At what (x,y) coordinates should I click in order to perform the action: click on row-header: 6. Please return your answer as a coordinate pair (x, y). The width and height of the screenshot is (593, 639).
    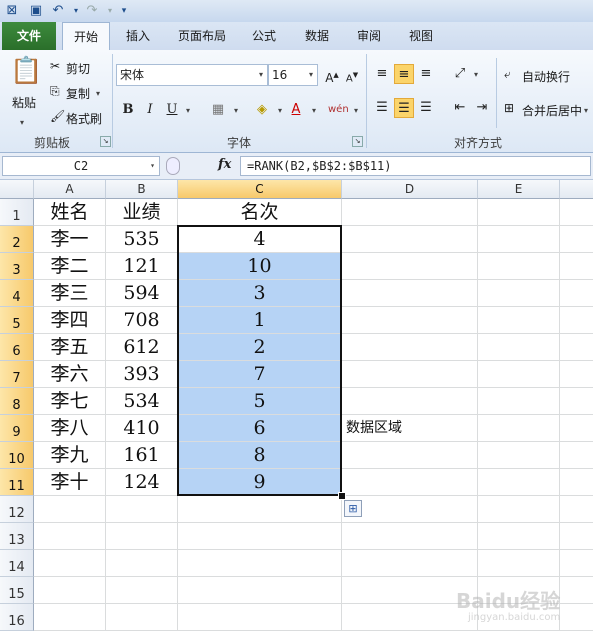
    Looking at the image, I should click on (17, 347).